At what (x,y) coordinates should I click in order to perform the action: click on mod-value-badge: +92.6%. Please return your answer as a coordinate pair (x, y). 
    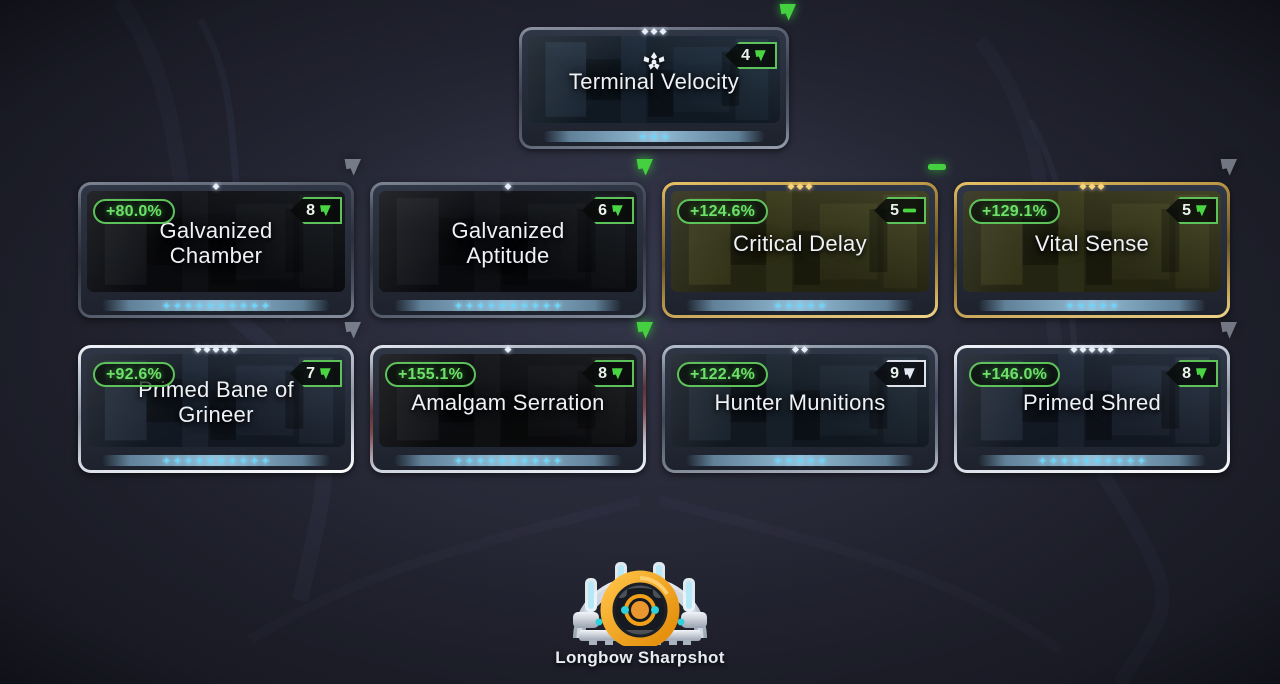
    Looking at the image, I should click on (134, 374).